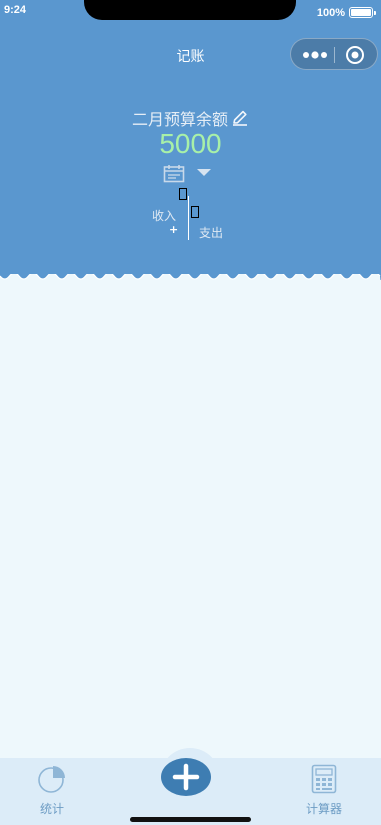  I want to click on income-bar, so click(183, 194).